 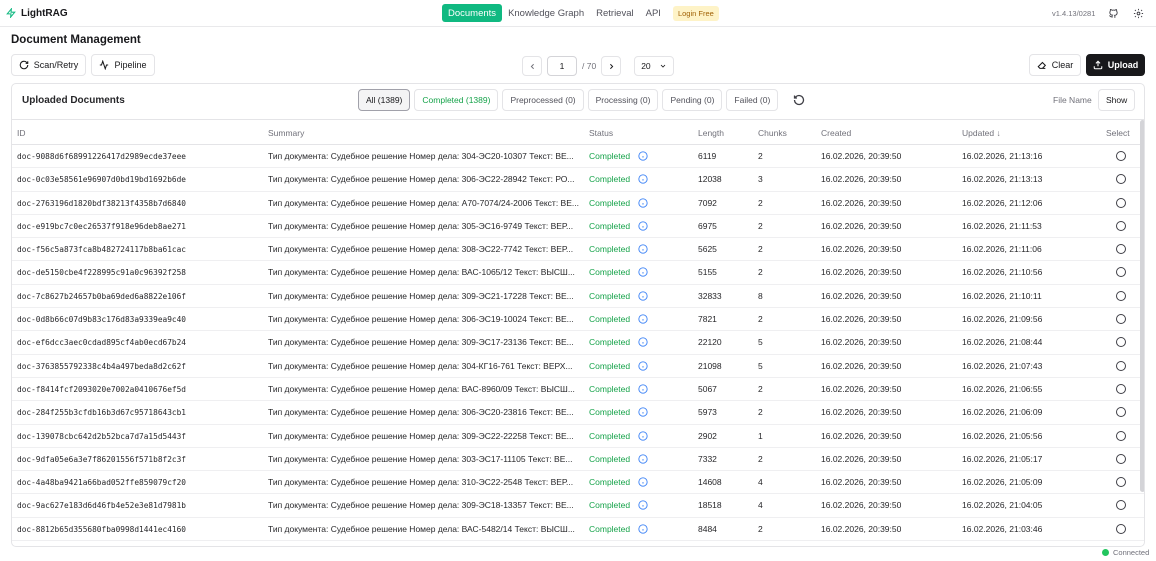 What do you see at coordinates (692, 100) in the screenshot?
I see `filter-pending: Pending (0)` at bounding box center [692, 100].